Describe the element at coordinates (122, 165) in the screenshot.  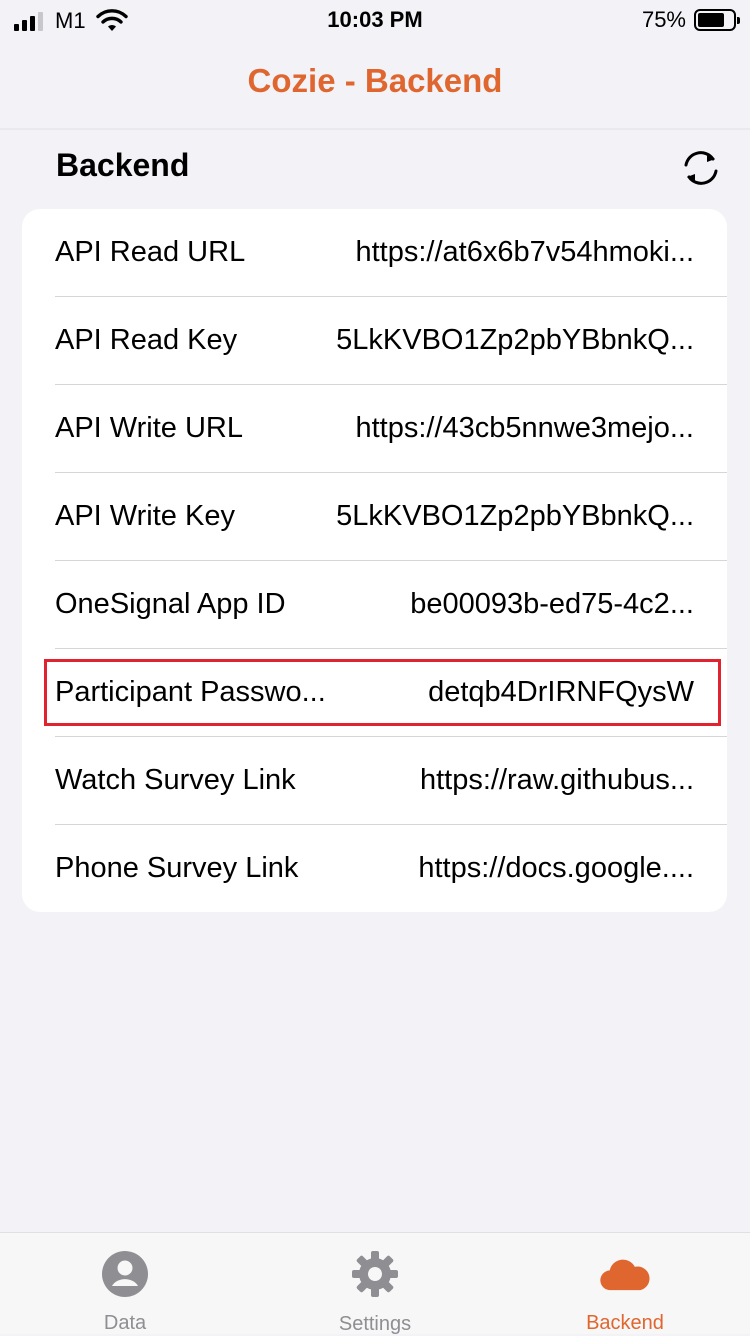
I see `section-title: Backend` at that location.